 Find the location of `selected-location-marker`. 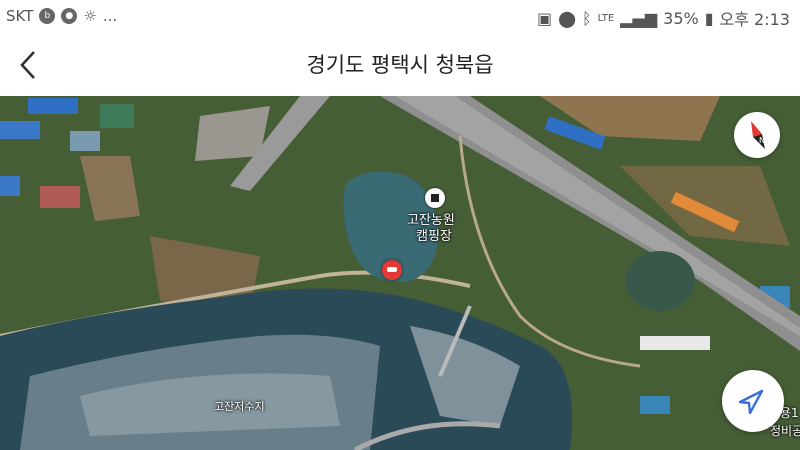

selected-location-marker is located at coordinates (392, 270).